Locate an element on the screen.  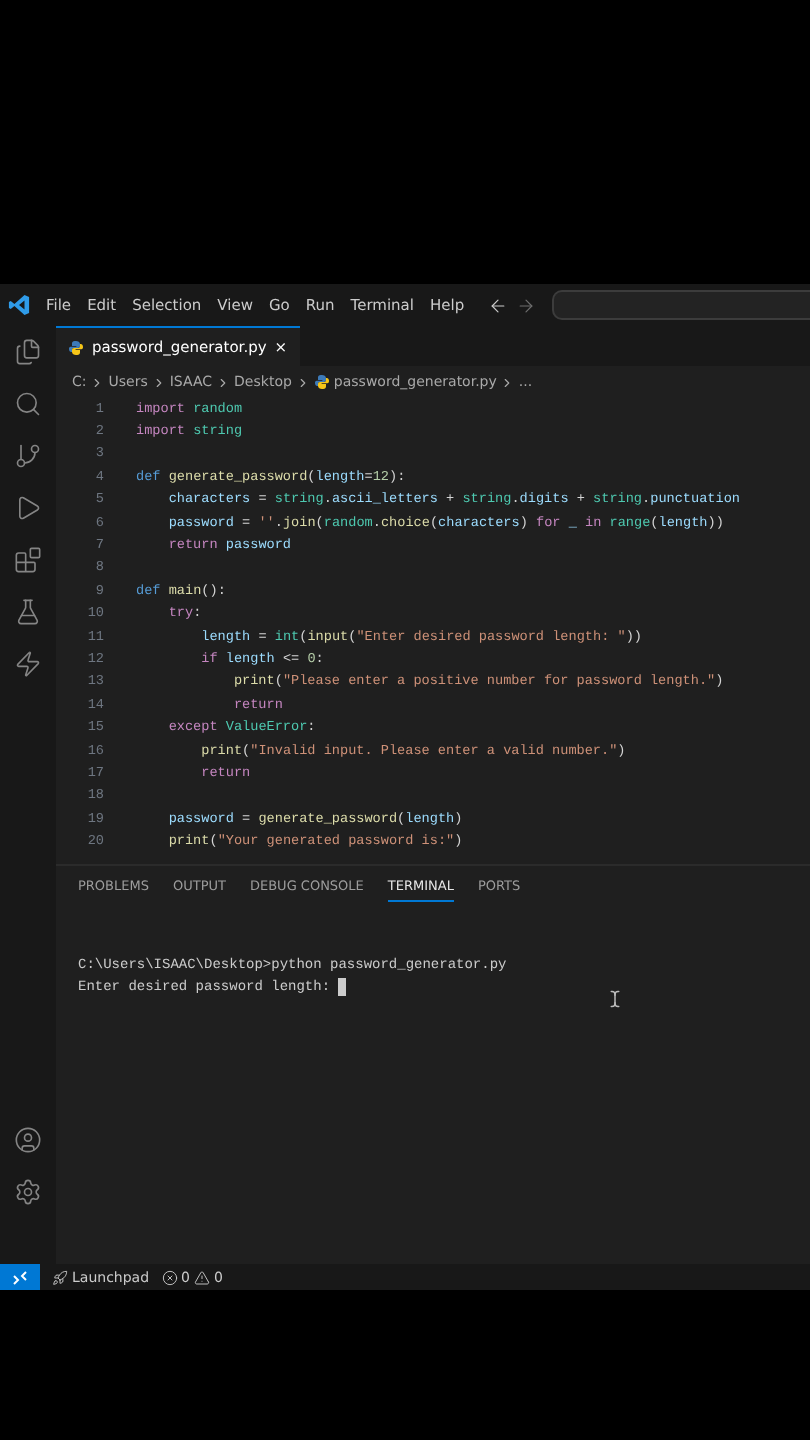
account-icon is located at coordinates (28, 1140).